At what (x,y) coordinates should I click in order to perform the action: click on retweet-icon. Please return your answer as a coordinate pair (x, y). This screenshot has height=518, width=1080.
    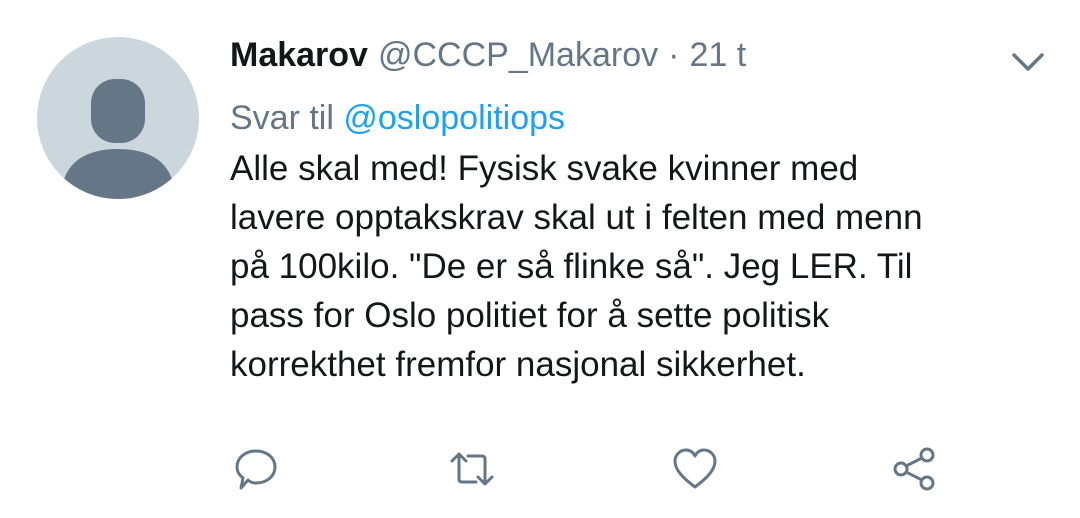
    Looking at the image, I should click on (472, 469).